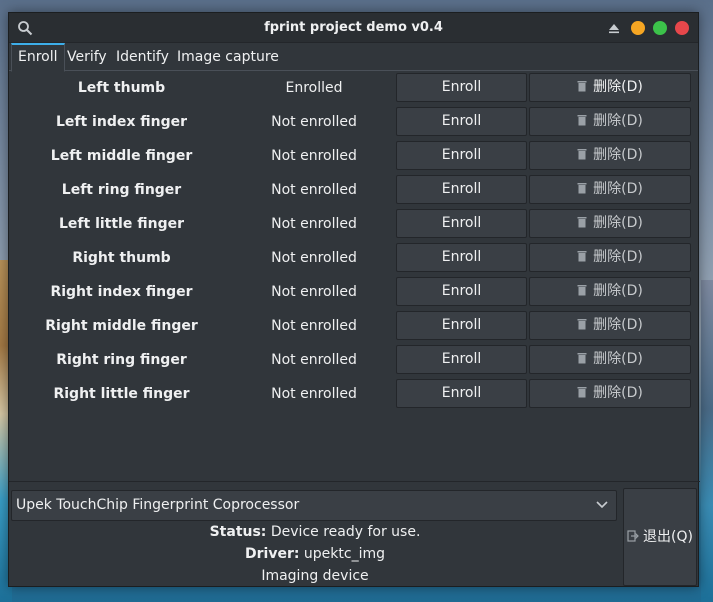 This screenshot has height=602, width=713. I want to click on finger-row: Right ring finger Not enrolled Enroll 删除(D), so click(354, 360).